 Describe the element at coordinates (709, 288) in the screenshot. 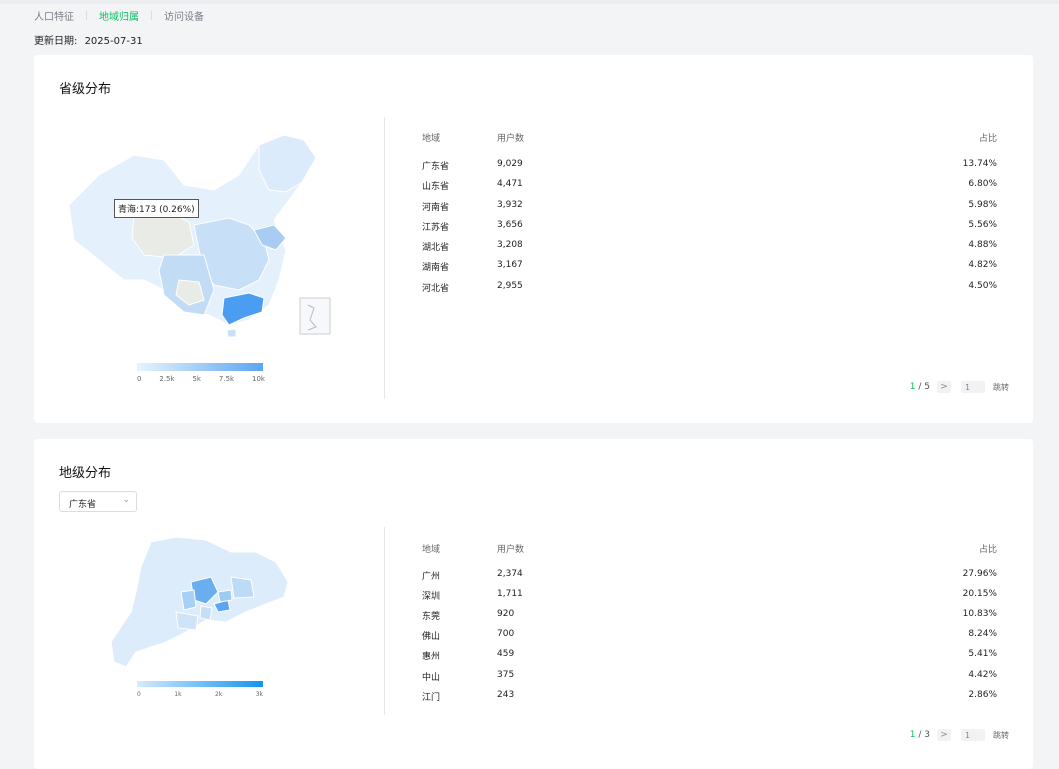

I see `table-row: 河北省 2,955 4.50%` at that location.